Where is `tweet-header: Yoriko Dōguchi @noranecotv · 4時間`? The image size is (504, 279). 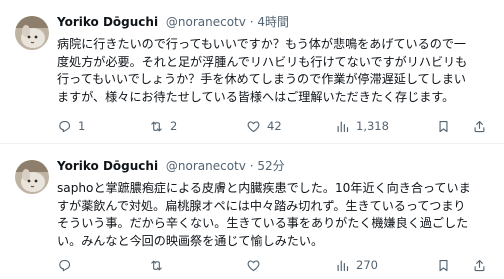 tweet-header: Yoriko Dōguchi @noranecotv · 4時間 is located at coordinates (173, 22).